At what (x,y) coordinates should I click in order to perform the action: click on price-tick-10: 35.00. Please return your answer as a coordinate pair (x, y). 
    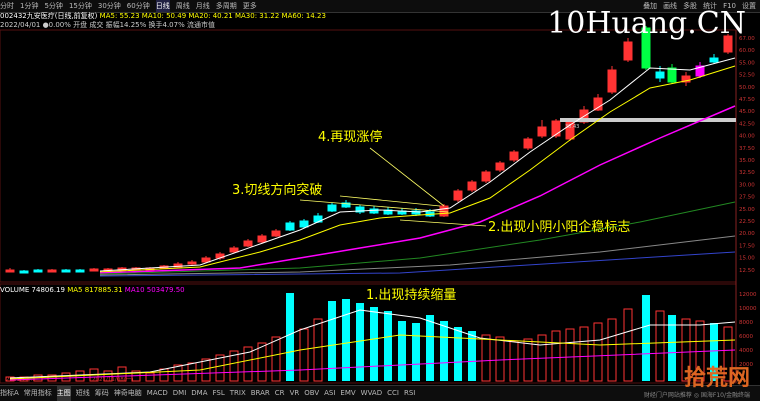
    Looking at the image, I should click on (747, 161).